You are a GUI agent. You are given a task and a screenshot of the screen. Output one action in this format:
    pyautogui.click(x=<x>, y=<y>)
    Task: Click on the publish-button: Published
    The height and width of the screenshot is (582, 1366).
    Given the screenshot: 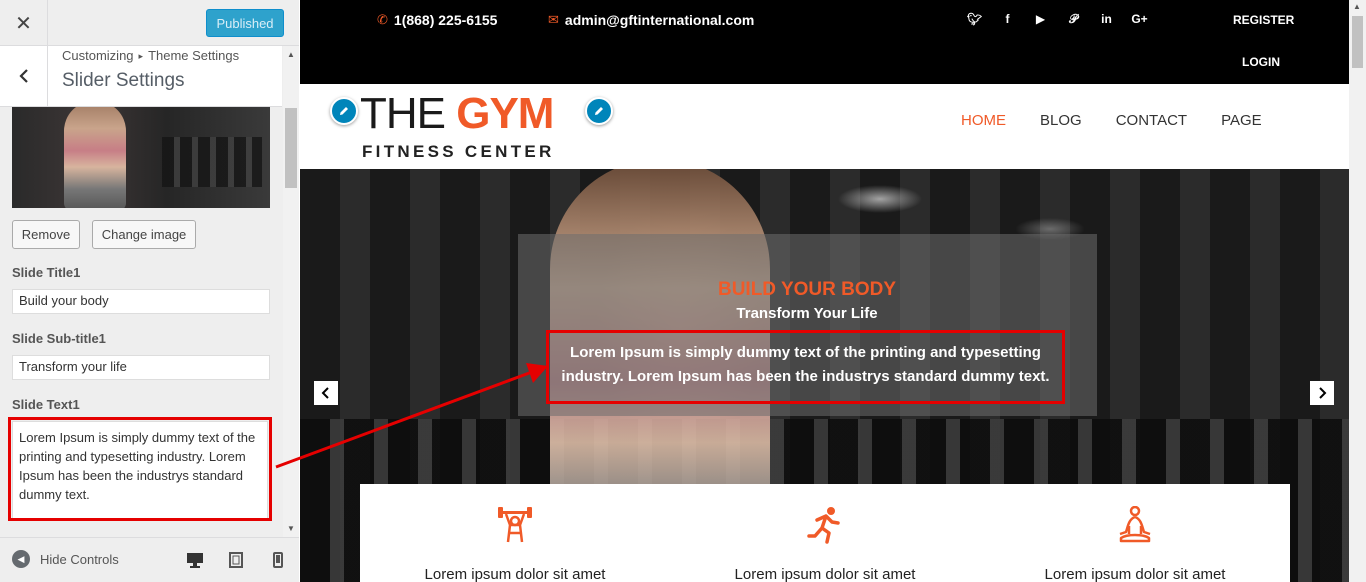 What is the action you would take?
    pyautogui.click(x=245, y=23)
    